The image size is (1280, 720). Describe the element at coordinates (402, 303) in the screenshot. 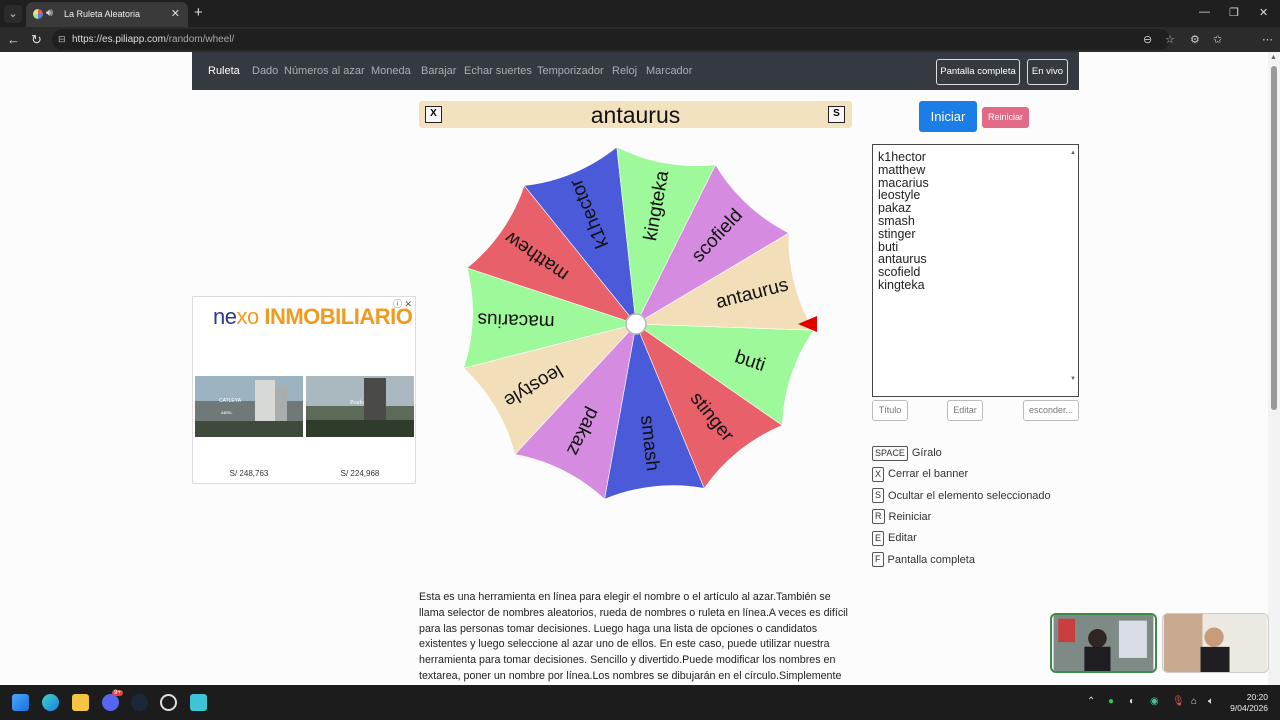

I see `ad-info-close-icon: ⓘ ✕` at that location.